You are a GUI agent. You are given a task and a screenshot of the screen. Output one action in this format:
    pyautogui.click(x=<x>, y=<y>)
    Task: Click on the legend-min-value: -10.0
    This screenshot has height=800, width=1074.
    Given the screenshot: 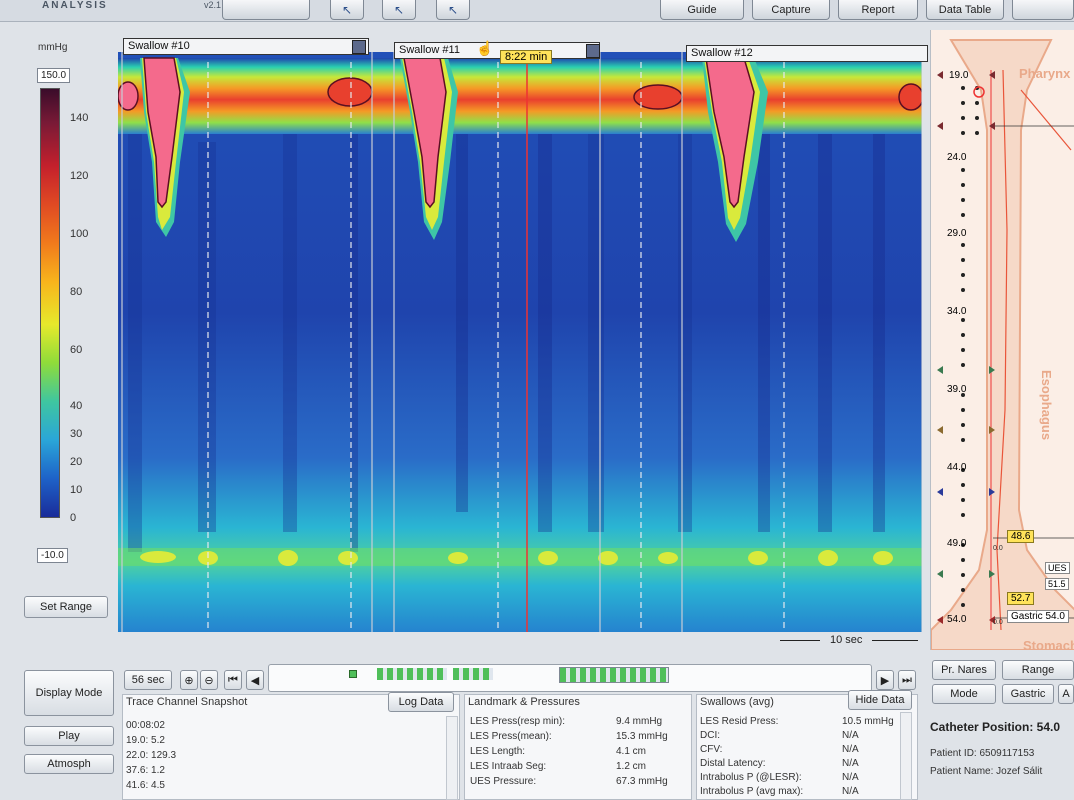 What is the action you would take?
    pyautogui.click(x=52, y=555)
    